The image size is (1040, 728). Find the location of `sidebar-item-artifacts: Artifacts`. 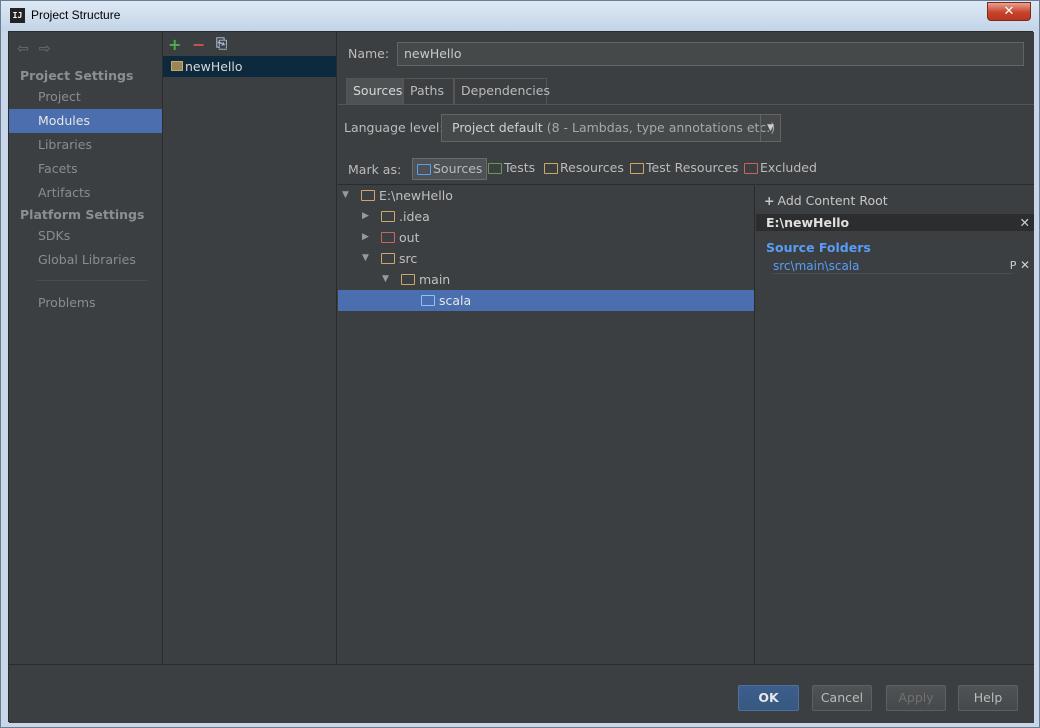

sidebar-item-artifacts: Artifacts is located at coordinates (85, 193).